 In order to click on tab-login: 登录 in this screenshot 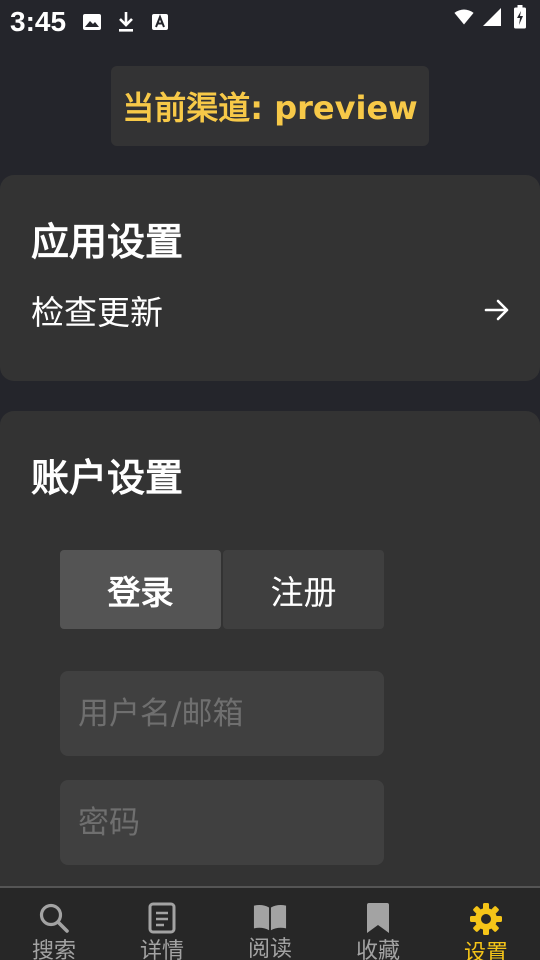, I will do `click(140, 589)`.